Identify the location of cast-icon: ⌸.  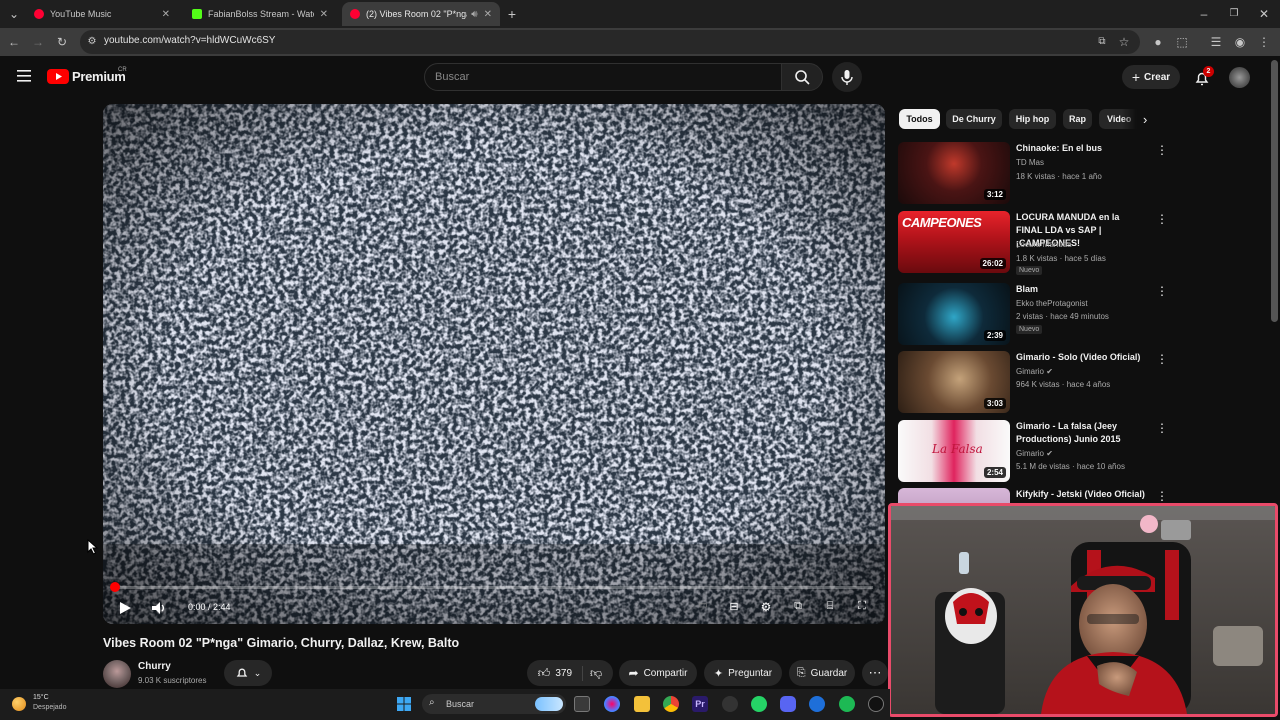
(830, 608).